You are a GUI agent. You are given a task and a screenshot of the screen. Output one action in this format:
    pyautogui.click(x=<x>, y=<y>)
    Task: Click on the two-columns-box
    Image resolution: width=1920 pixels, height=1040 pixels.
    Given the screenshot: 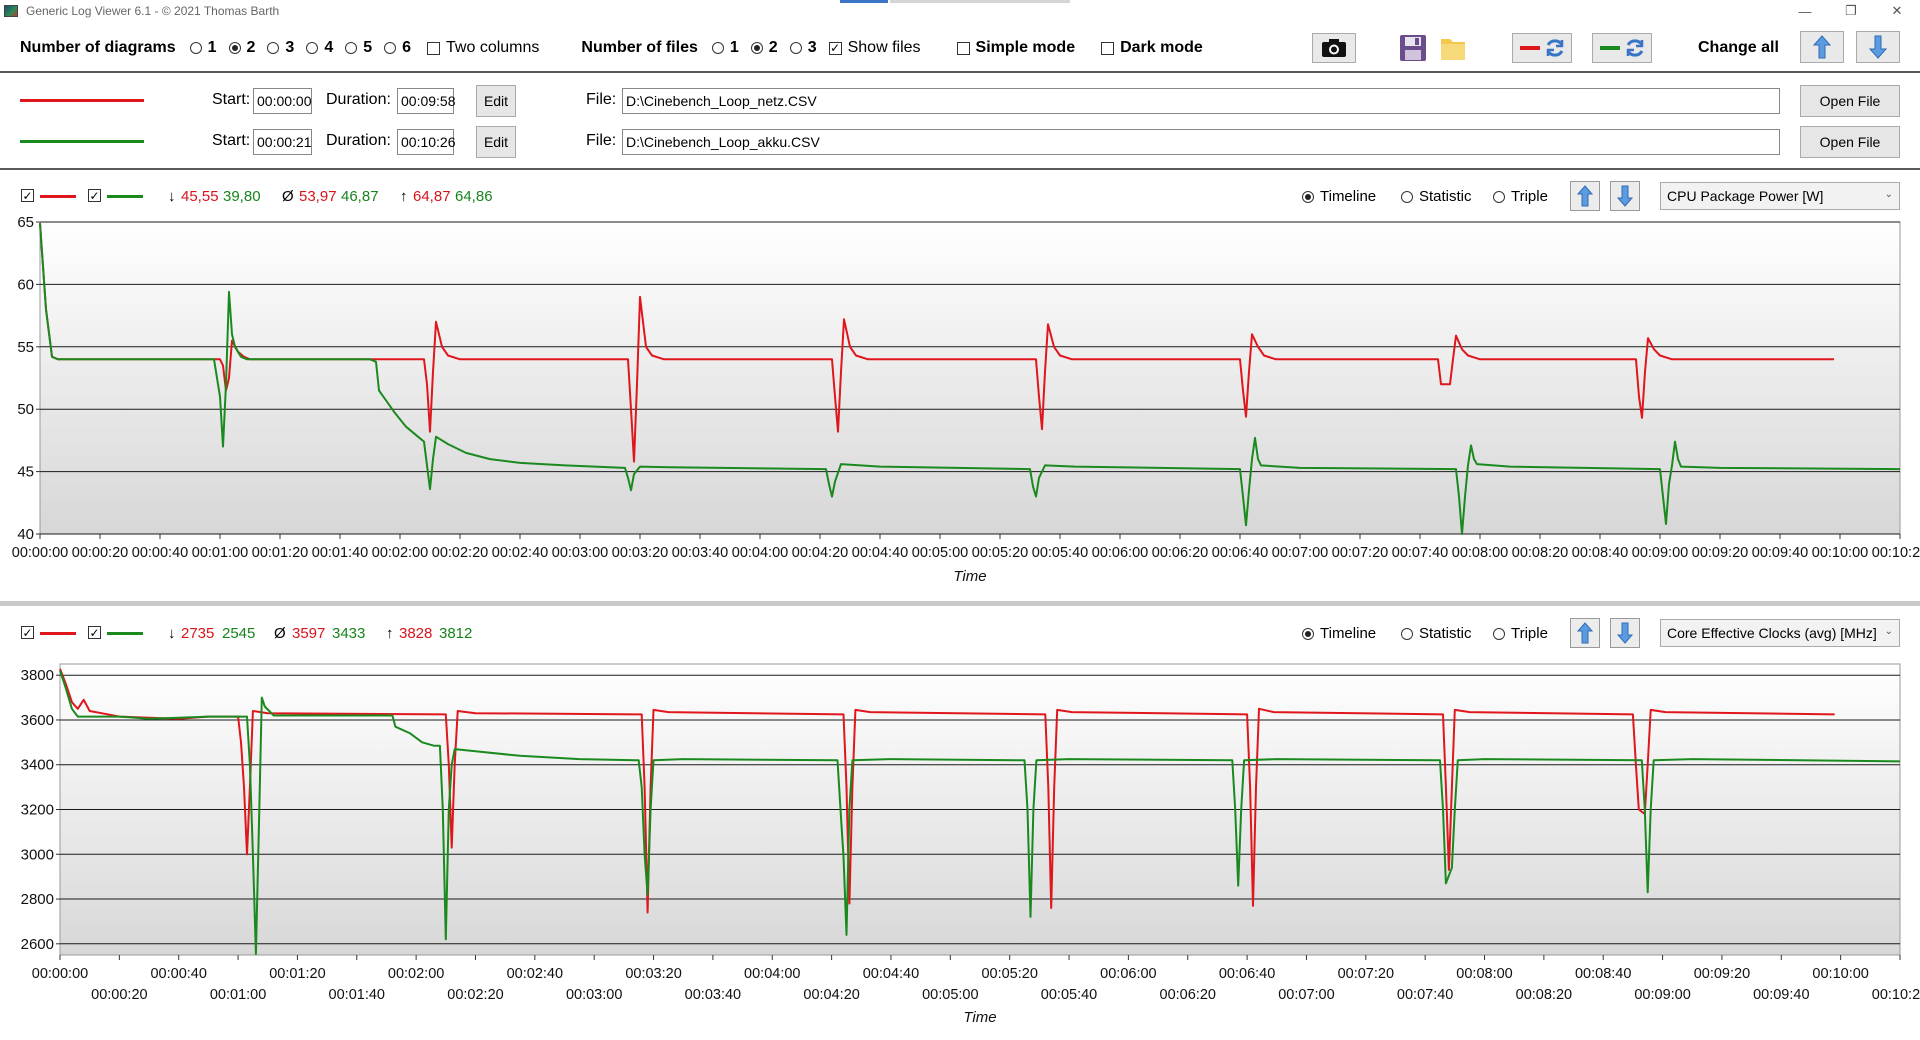 What is the action you would take?
    pyautogui.click(x=434, y=48)
    